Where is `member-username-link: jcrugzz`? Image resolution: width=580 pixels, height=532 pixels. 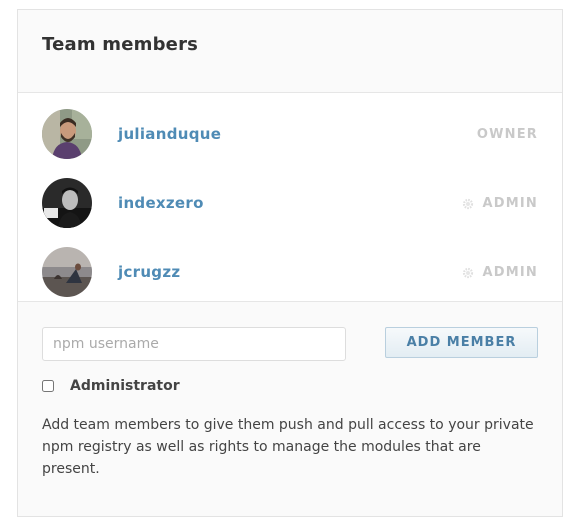 member-username-link: jcrugzz is located at coordinates (149, 272).